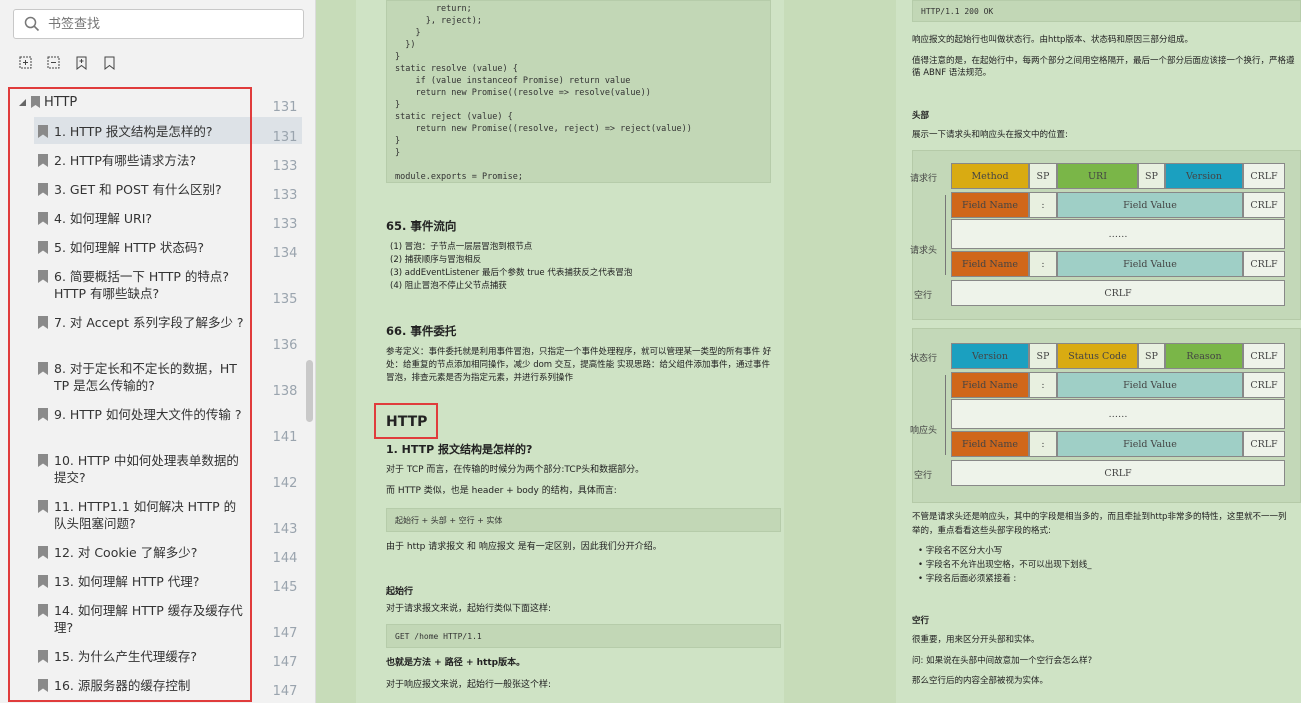 This screenshot has height=703, width=1301. I want to click on request-cell: Method, so click(990, 176).